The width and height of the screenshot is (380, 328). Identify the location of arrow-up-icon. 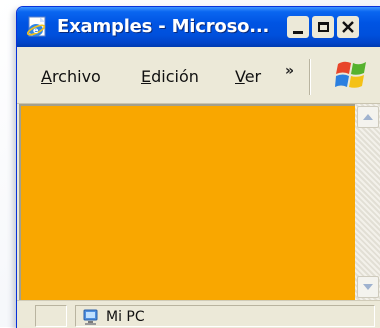
(368, 117).